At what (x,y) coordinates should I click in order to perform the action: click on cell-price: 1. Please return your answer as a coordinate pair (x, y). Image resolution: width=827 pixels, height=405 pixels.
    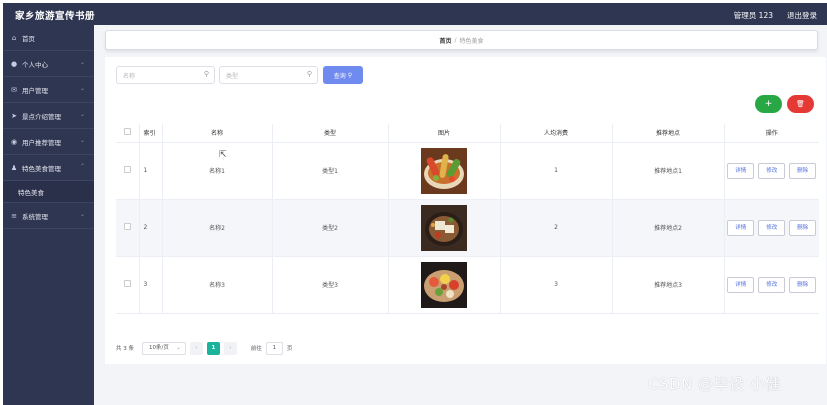
    Looking at the image, I should click on (556, 171).